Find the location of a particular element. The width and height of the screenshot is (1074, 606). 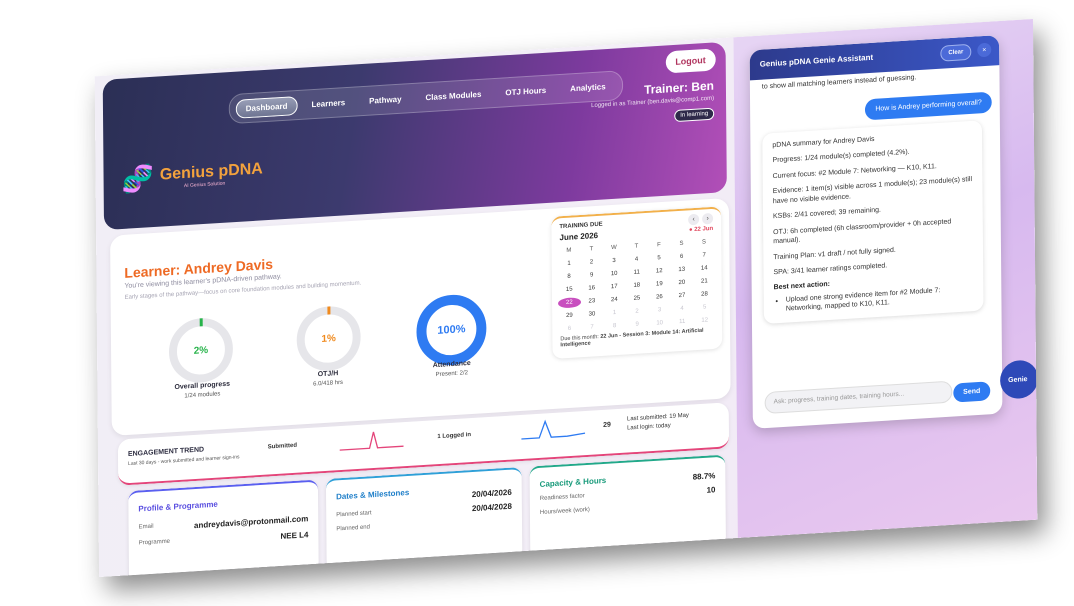

start-date: 20/04/2026 is located at coordinates (491, 493).